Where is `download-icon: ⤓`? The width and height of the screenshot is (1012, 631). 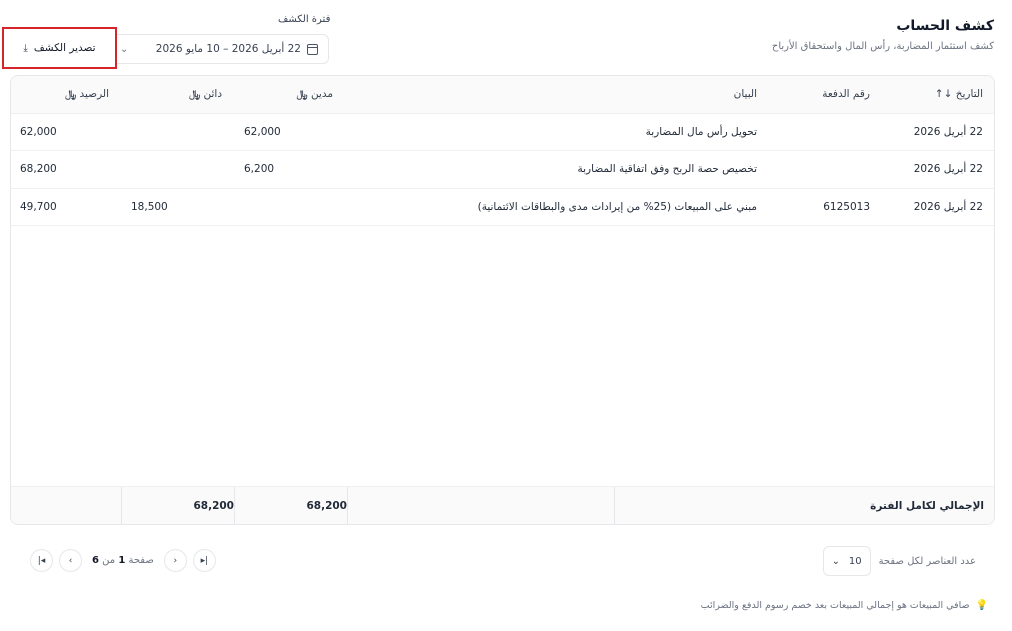 download-icon: ⤓ is located at coordinates (25, 48).